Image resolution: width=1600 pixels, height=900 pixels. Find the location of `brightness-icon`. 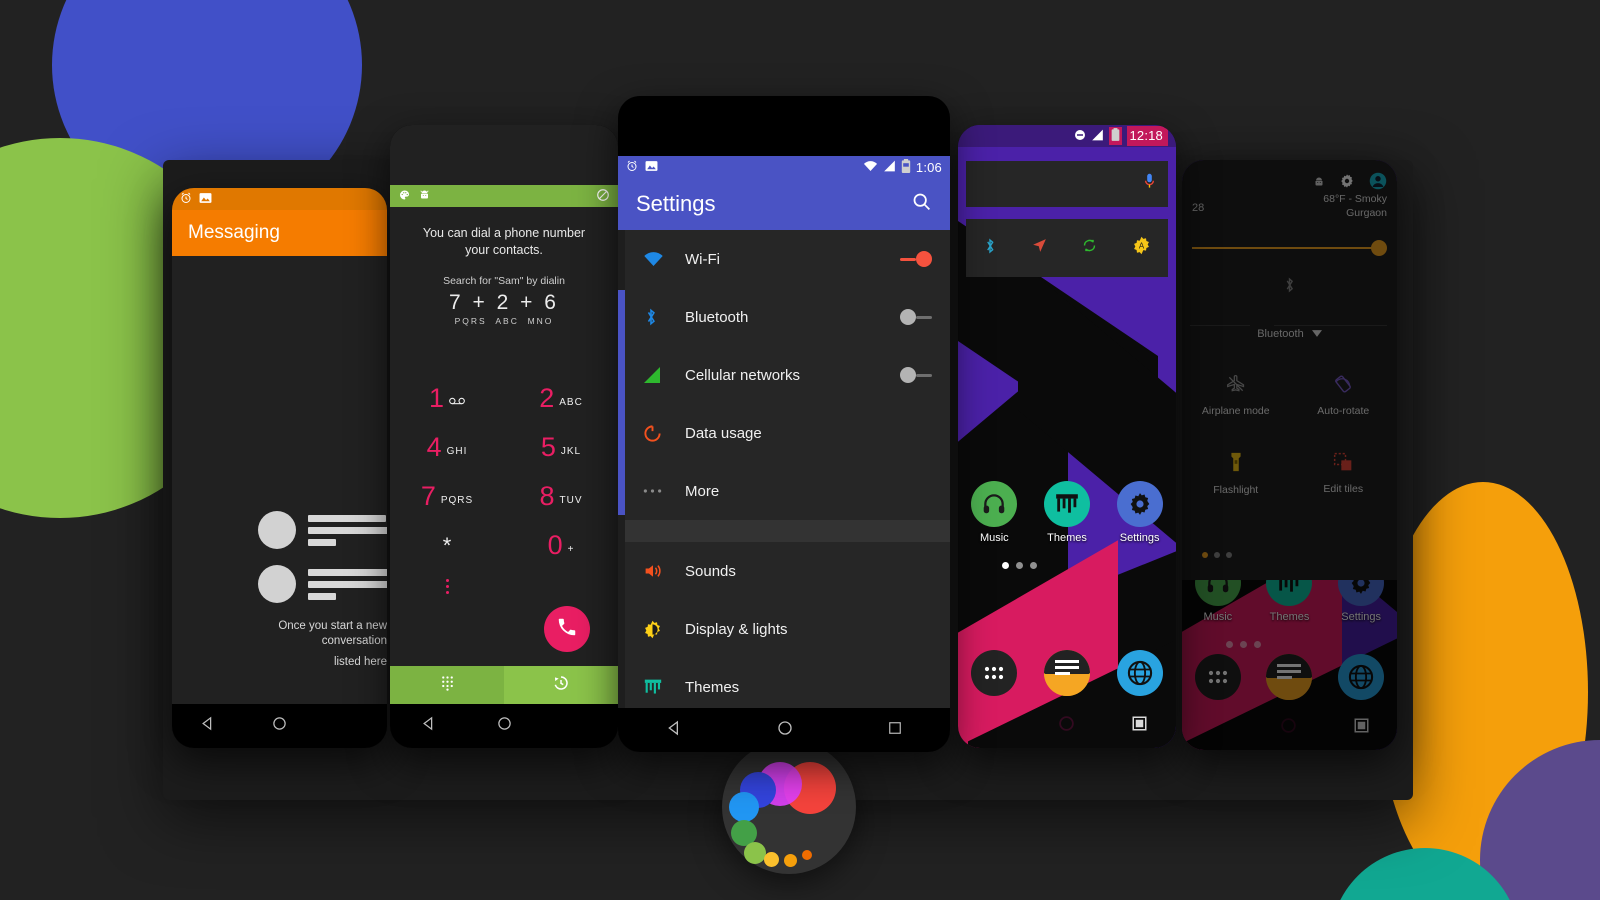

brightness-icon is located at coordinates (1379, 248).